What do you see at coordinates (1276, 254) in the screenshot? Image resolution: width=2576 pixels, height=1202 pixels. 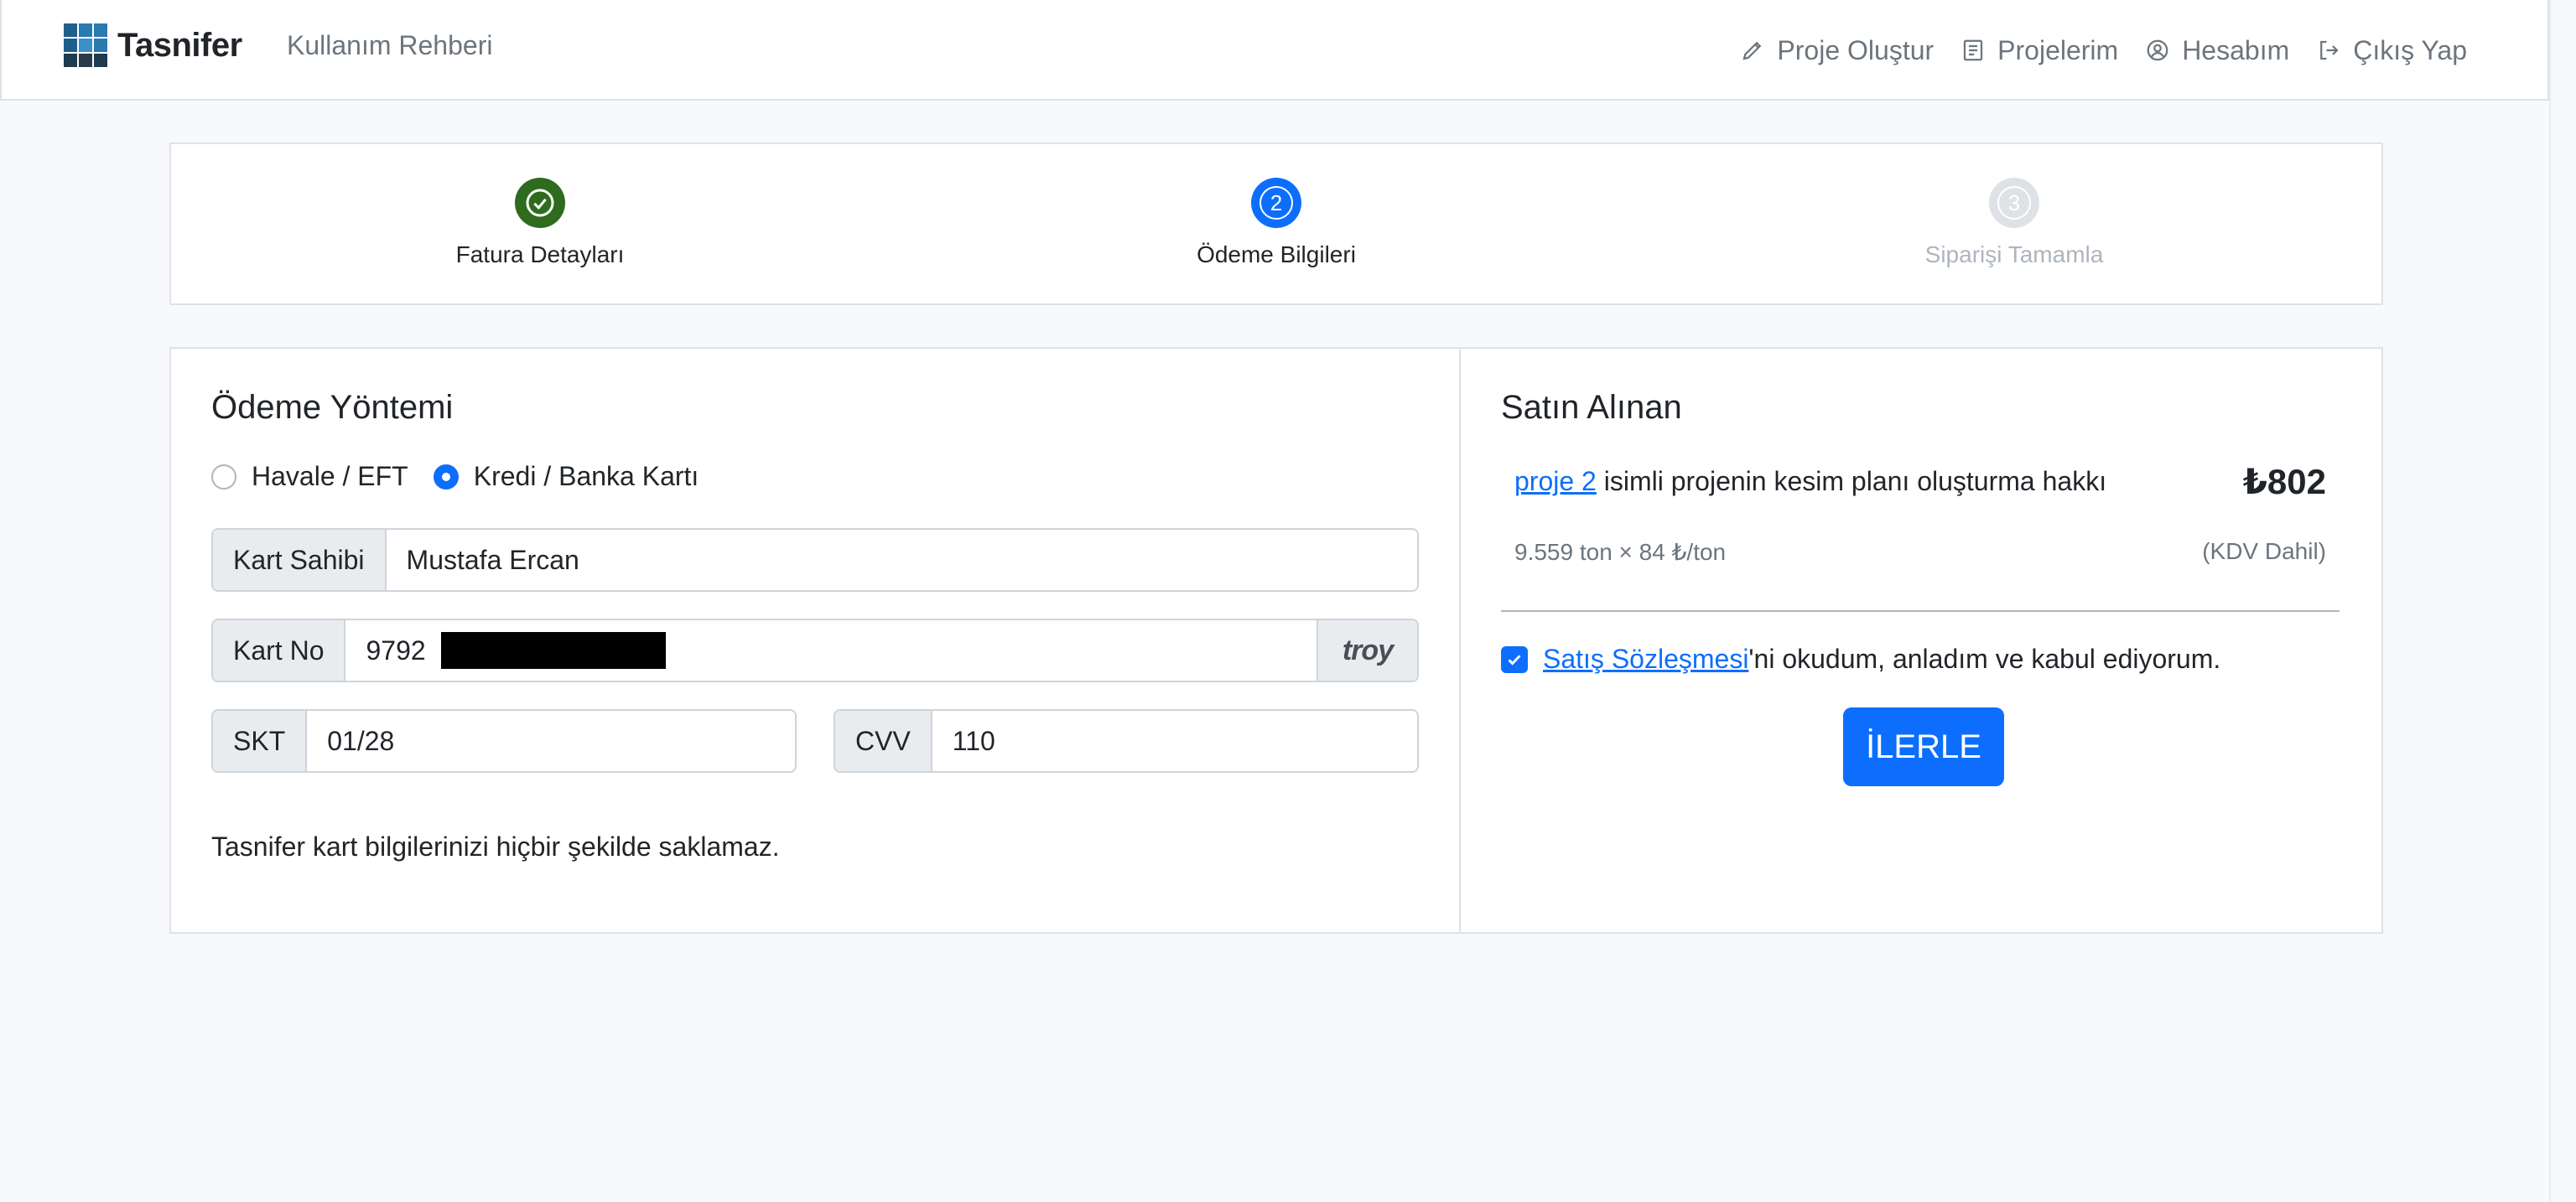 I see `step-payment-info-label: Ödeme Bilgileri` at bounding box center [1276, 254].